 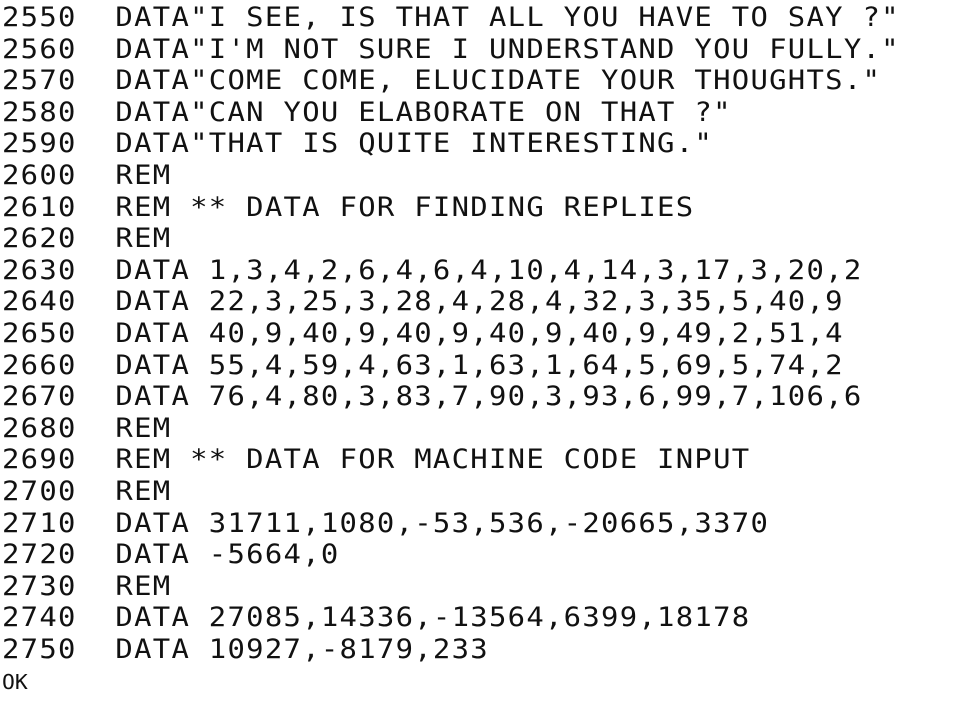 What do you see at coordinates (39, 175) in the screenshot?
I see `line-number: 2600` at bounding box center [39, 175].